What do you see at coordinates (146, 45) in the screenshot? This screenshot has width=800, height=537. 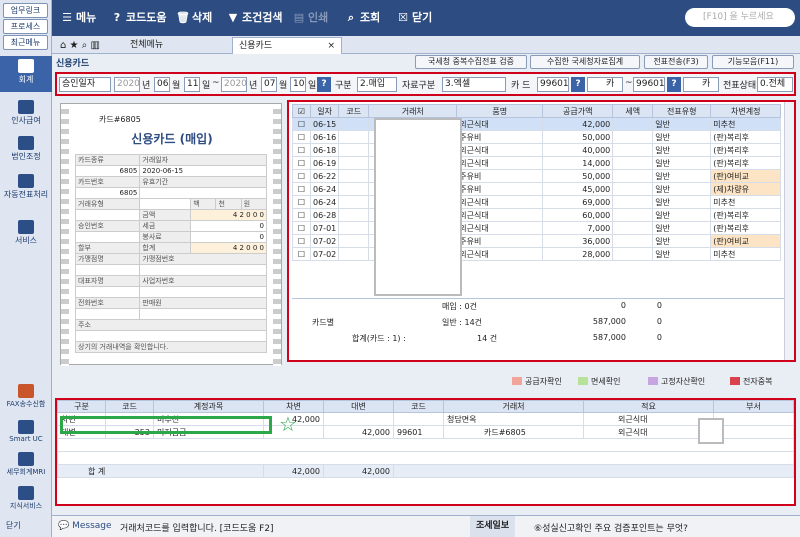 I see `tab-all-menu: 전체메뉴` at bounding box center [146, 45].